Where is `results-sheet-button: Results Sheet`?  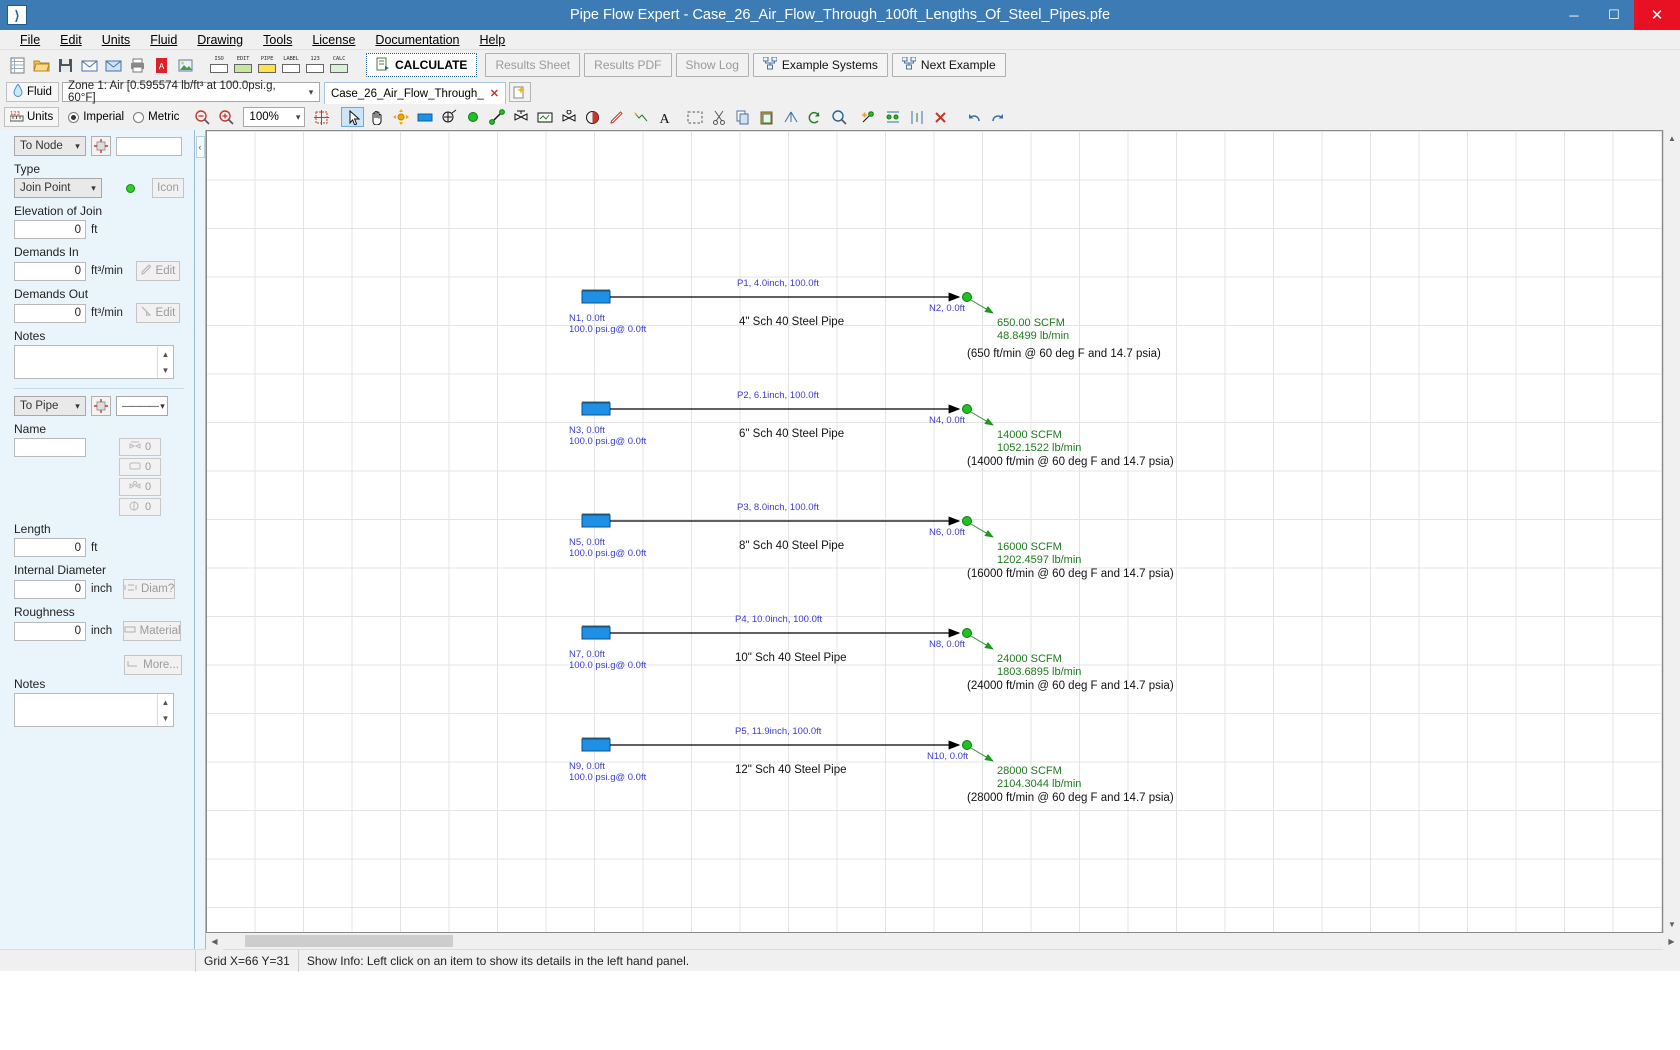
results-sheet-button: Results Sheet is located at coordinates (533, 65).